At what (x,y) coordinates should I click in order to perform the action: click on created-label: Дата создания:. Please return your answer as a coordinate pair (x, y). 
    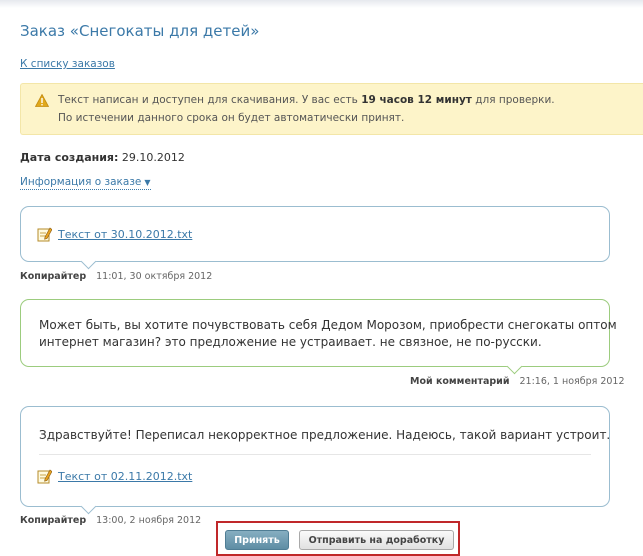
    Looking at the image, I should click on (69, 157).